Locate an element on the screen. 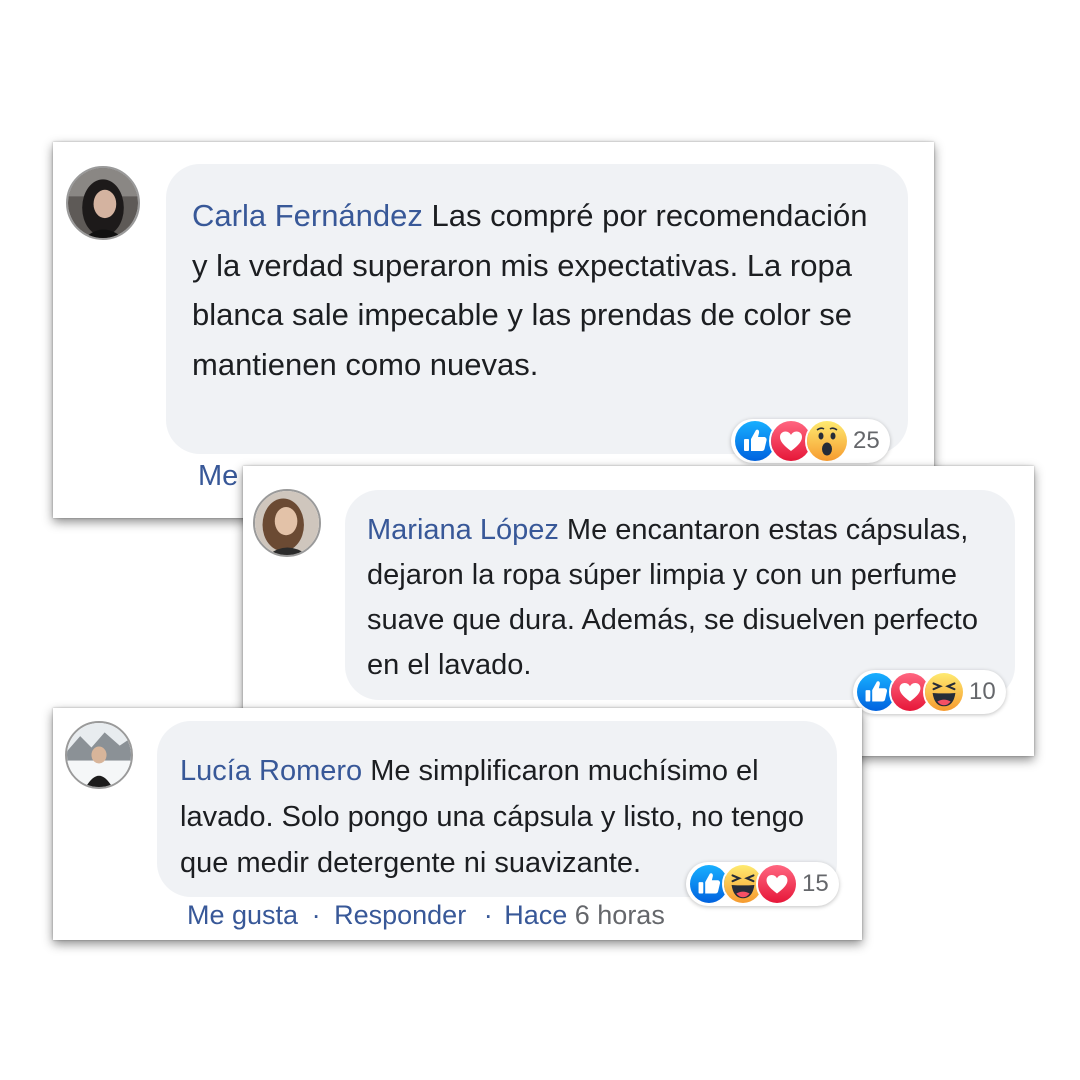  time-prefix: Hace is located at coordinates (536, 915).